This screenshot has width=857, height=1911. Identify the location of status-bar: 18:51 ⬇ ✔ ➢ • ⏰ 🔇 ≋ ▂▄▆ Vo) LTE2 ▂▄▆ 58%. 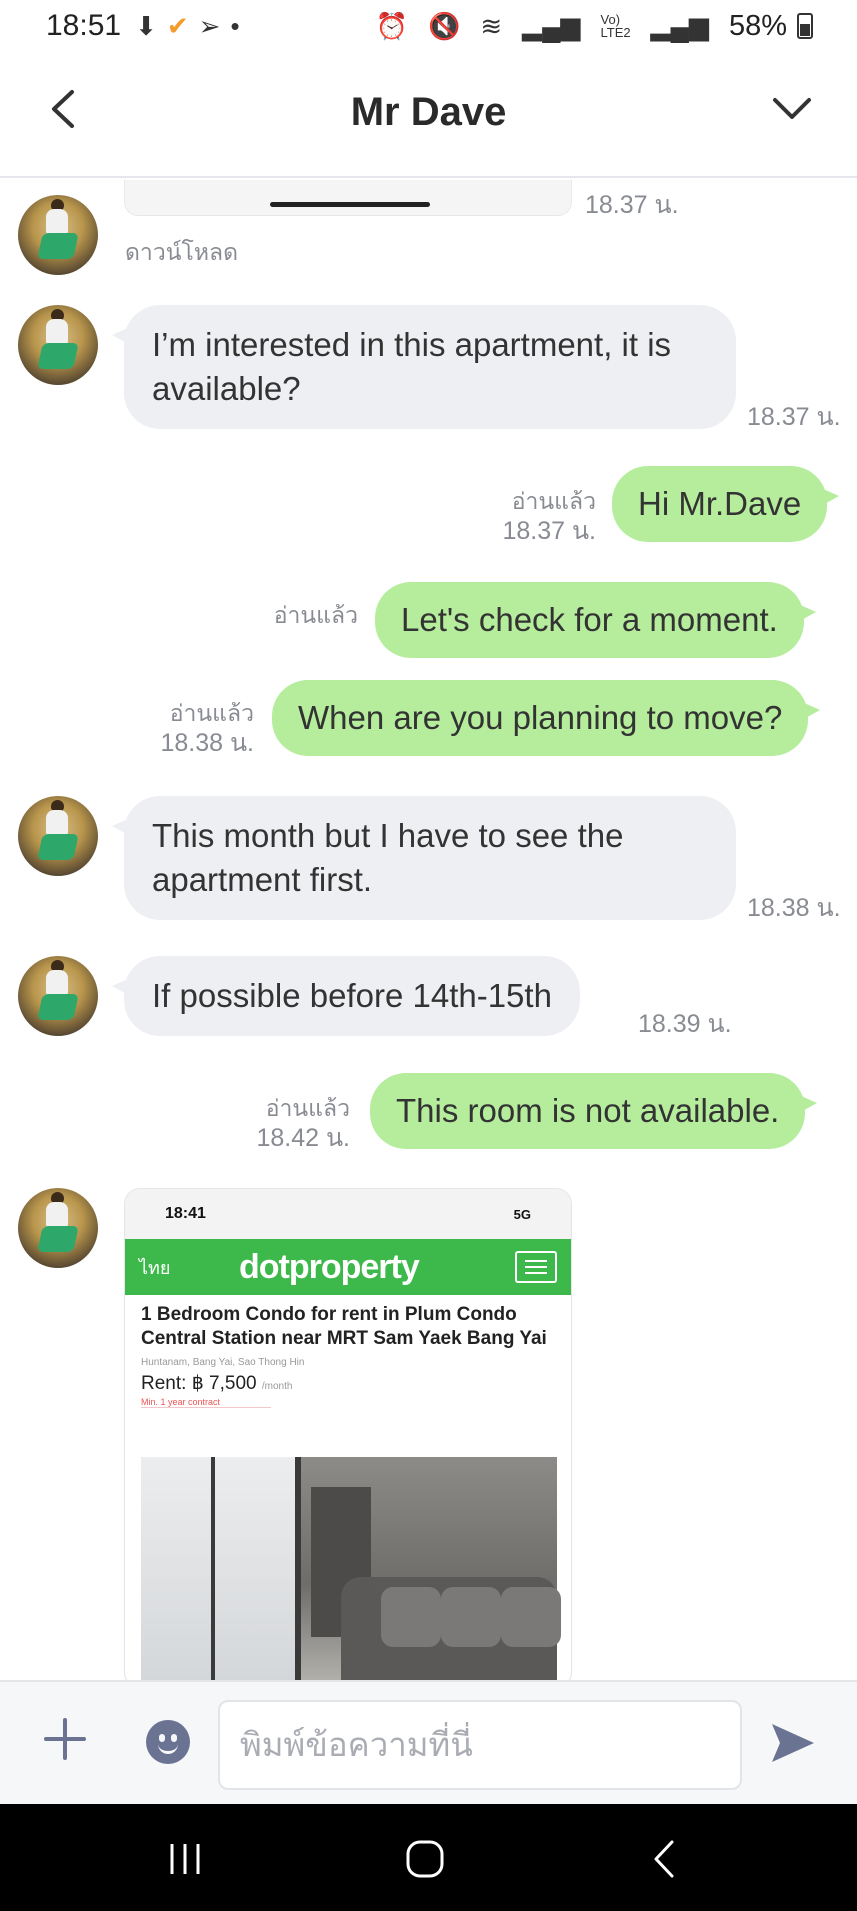
(428, 26).